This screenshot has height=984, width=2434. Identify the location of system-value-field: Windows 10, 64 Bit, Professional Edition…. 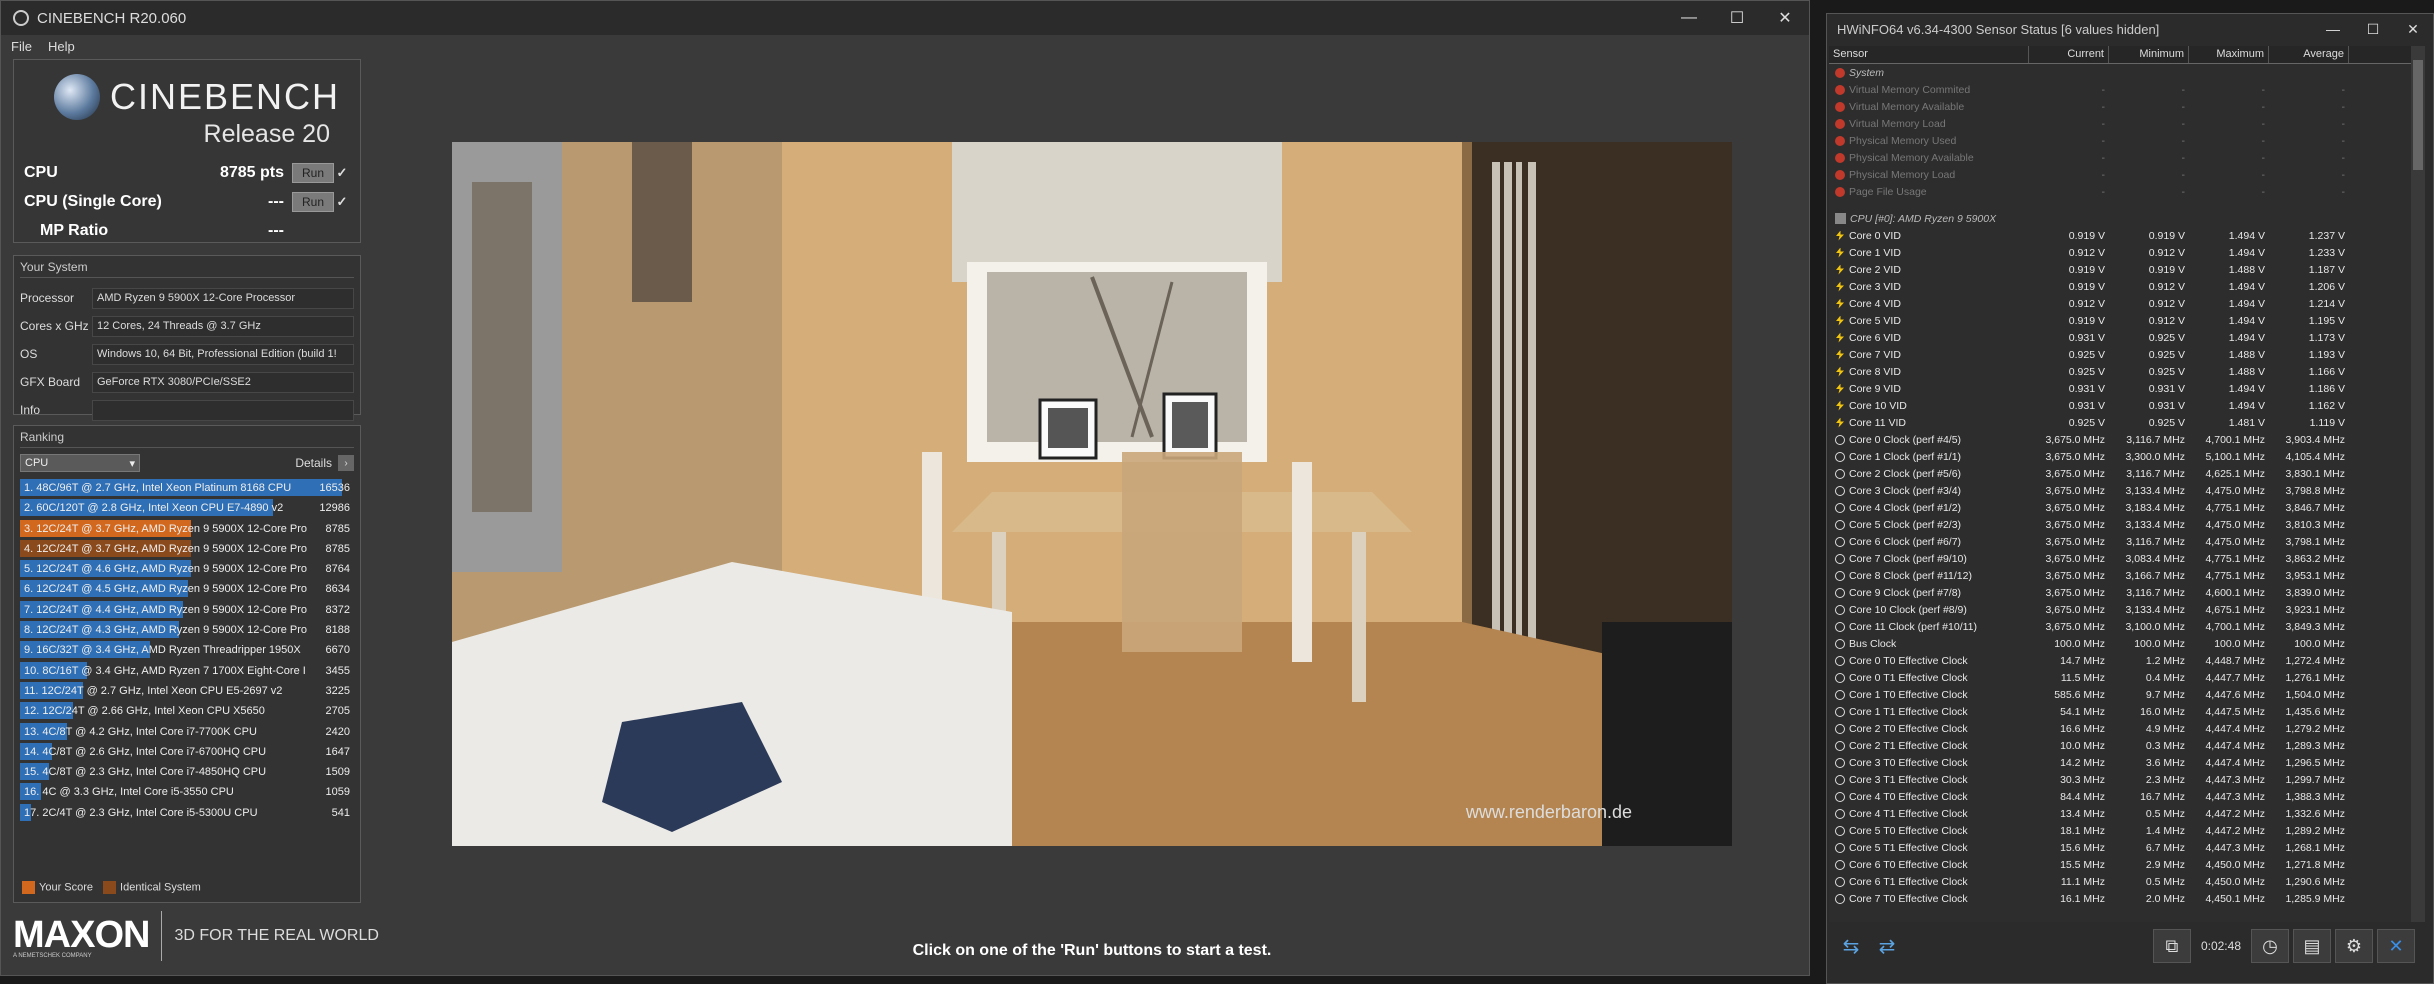
(223, 354).